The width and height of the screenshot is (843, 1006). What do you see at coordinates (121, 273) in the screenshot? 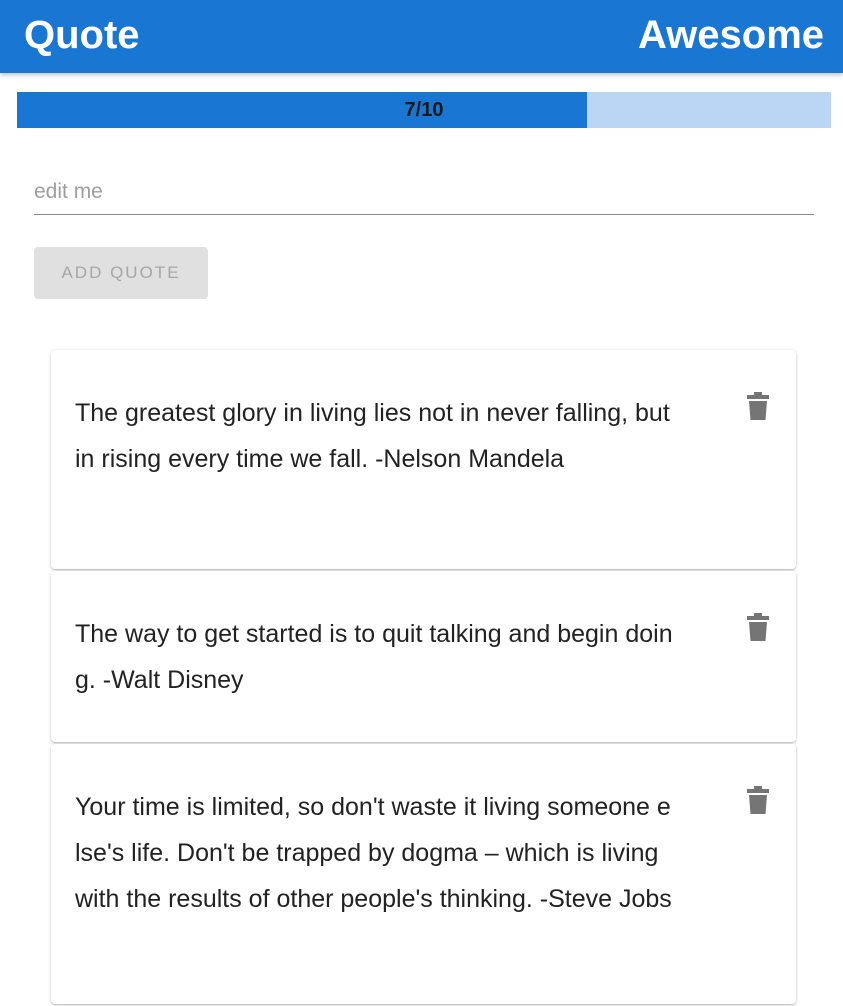
I see `add-quote-button: ADD QUOTE` at bounding box center [121, 273].